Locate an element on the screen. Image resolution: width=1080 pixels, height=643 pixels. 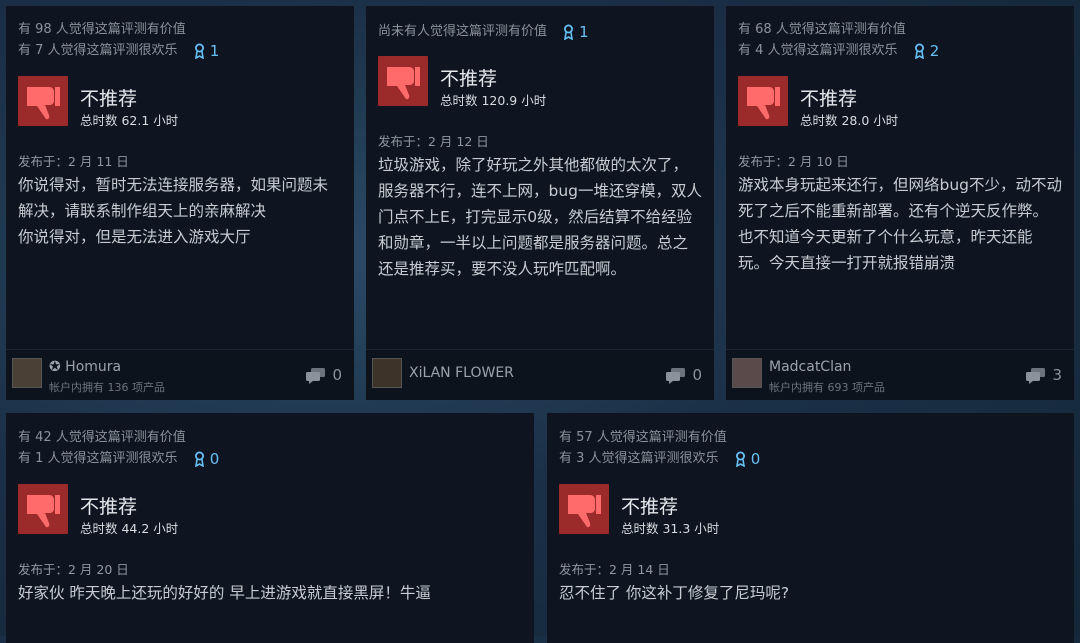
funny-row: 有 1 人觉得这篇评测很欢乐 0 is located at coordinates (118, 457).